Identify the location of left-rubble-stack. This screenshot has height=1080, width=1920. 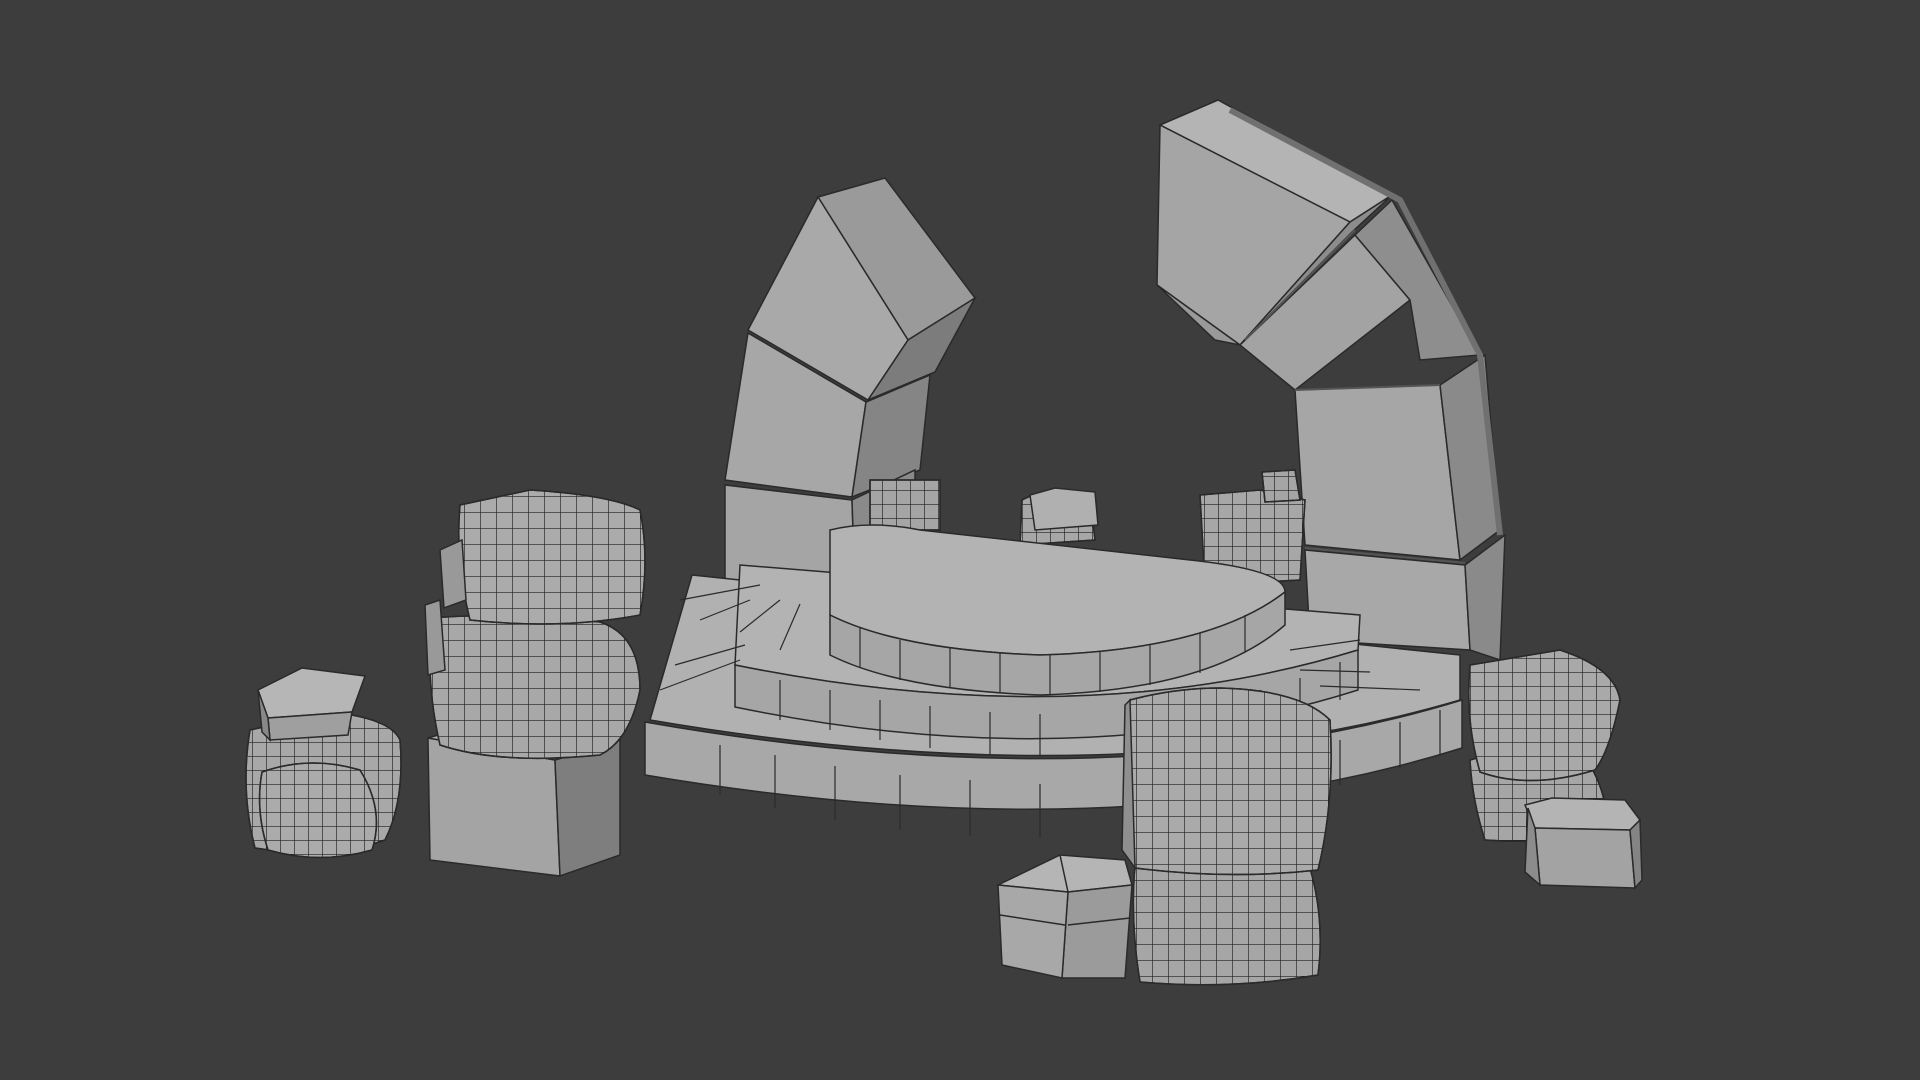
(535, 683).